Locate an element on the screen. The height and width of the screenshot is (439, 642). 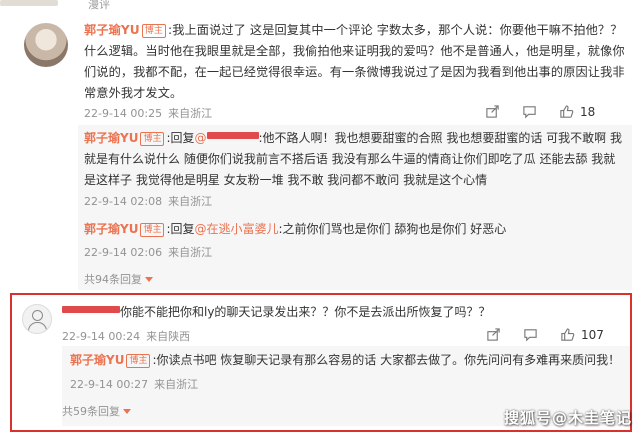
comment-meta: 22-9-14 00:25 来自浙江 is located at coordinates (151, 113).